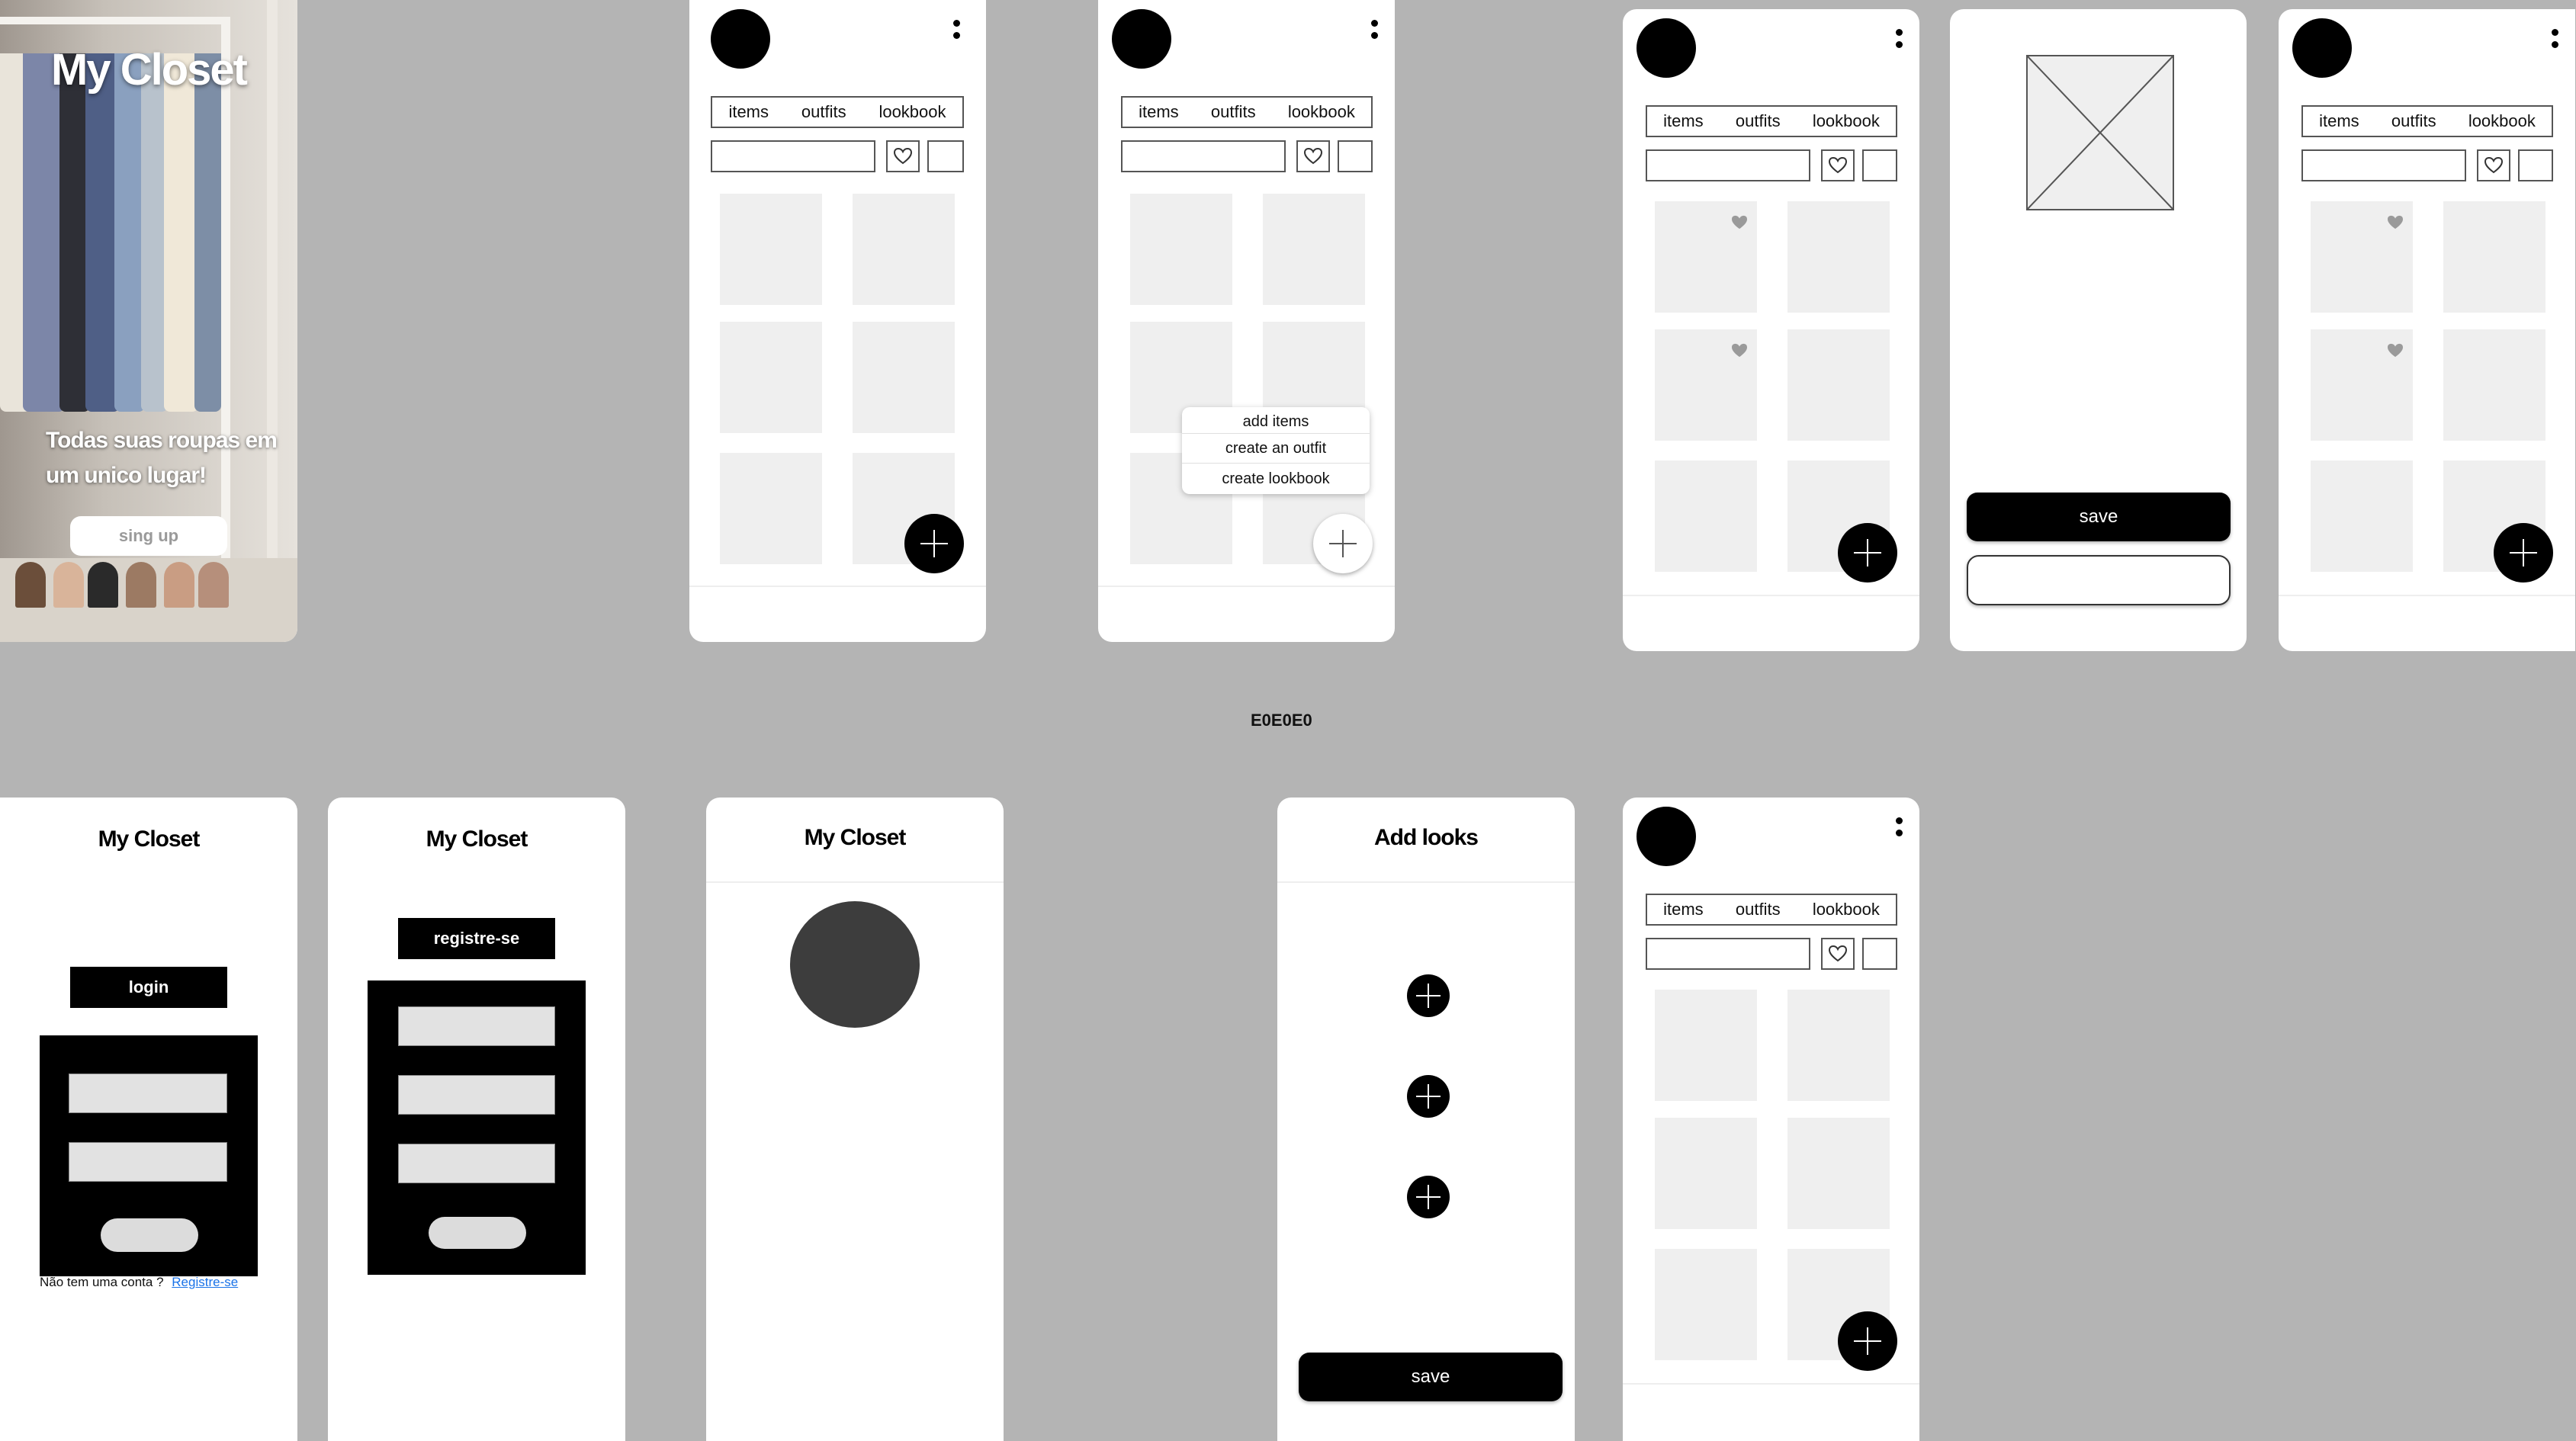  What do you see at coordinates (476, 938) in the screenshot?
I see `register-button: registre-se` at bounding box center [476, 938].